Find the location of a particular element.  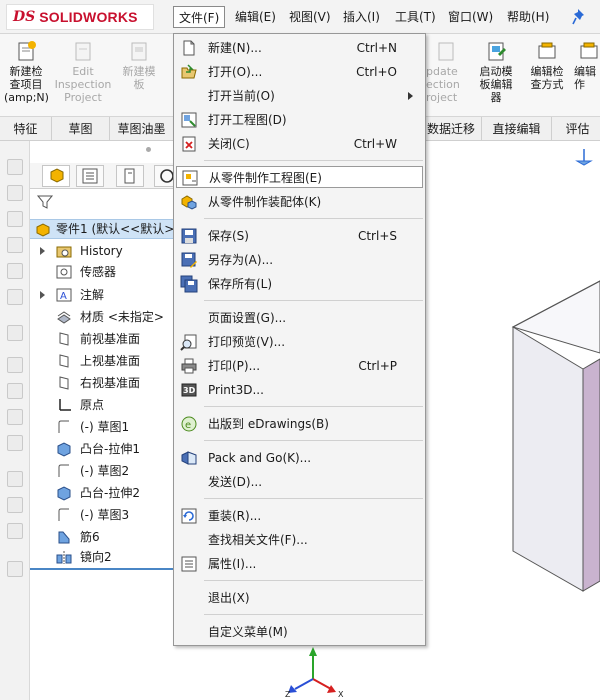

panel-grip-icon is located at coordinates (148, 149).